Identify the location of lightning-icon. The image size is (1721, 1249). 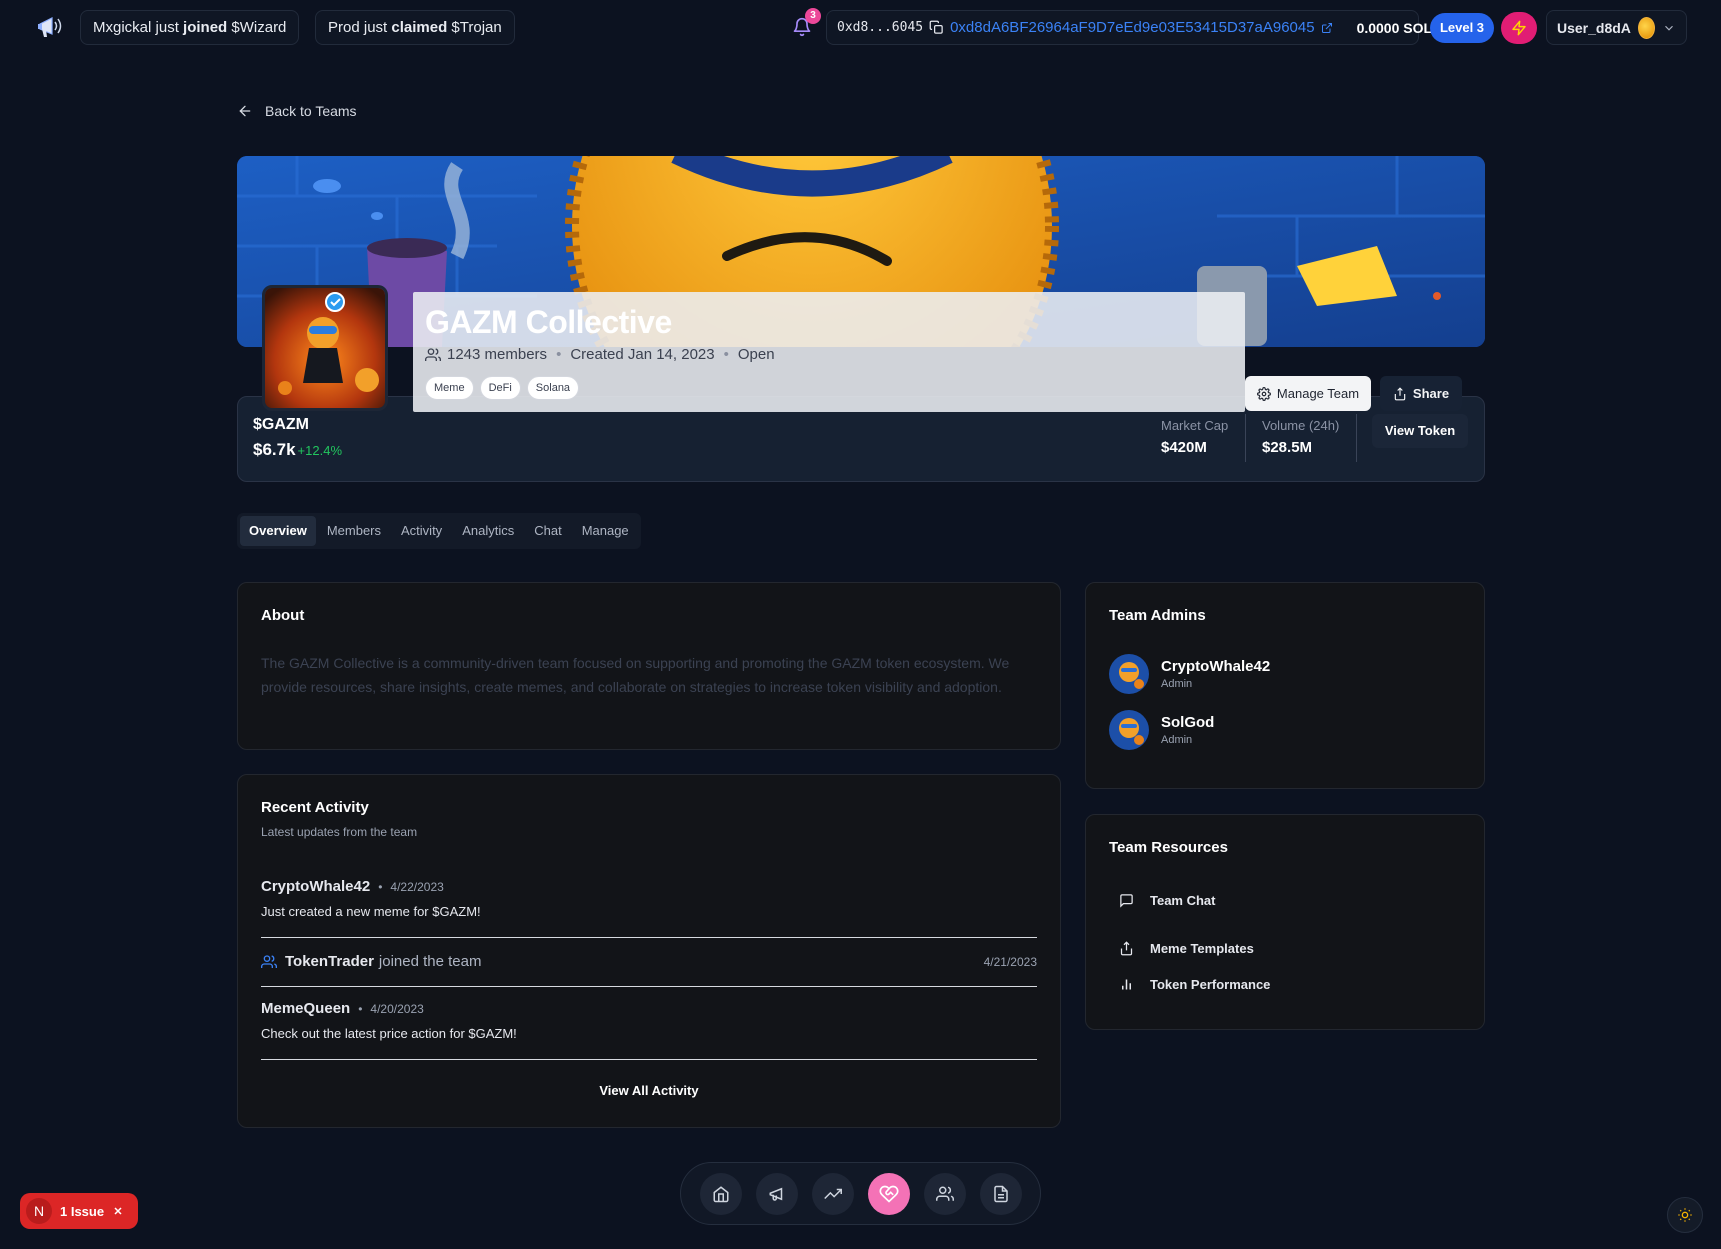
(1519, 28).